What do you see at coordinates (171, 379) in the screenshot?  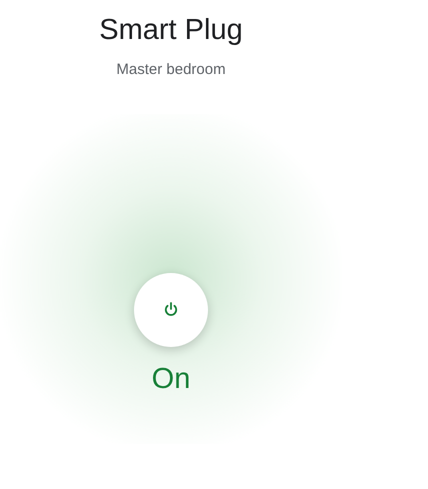 I see `power-state-label: On` at bounding box center [171, 379].